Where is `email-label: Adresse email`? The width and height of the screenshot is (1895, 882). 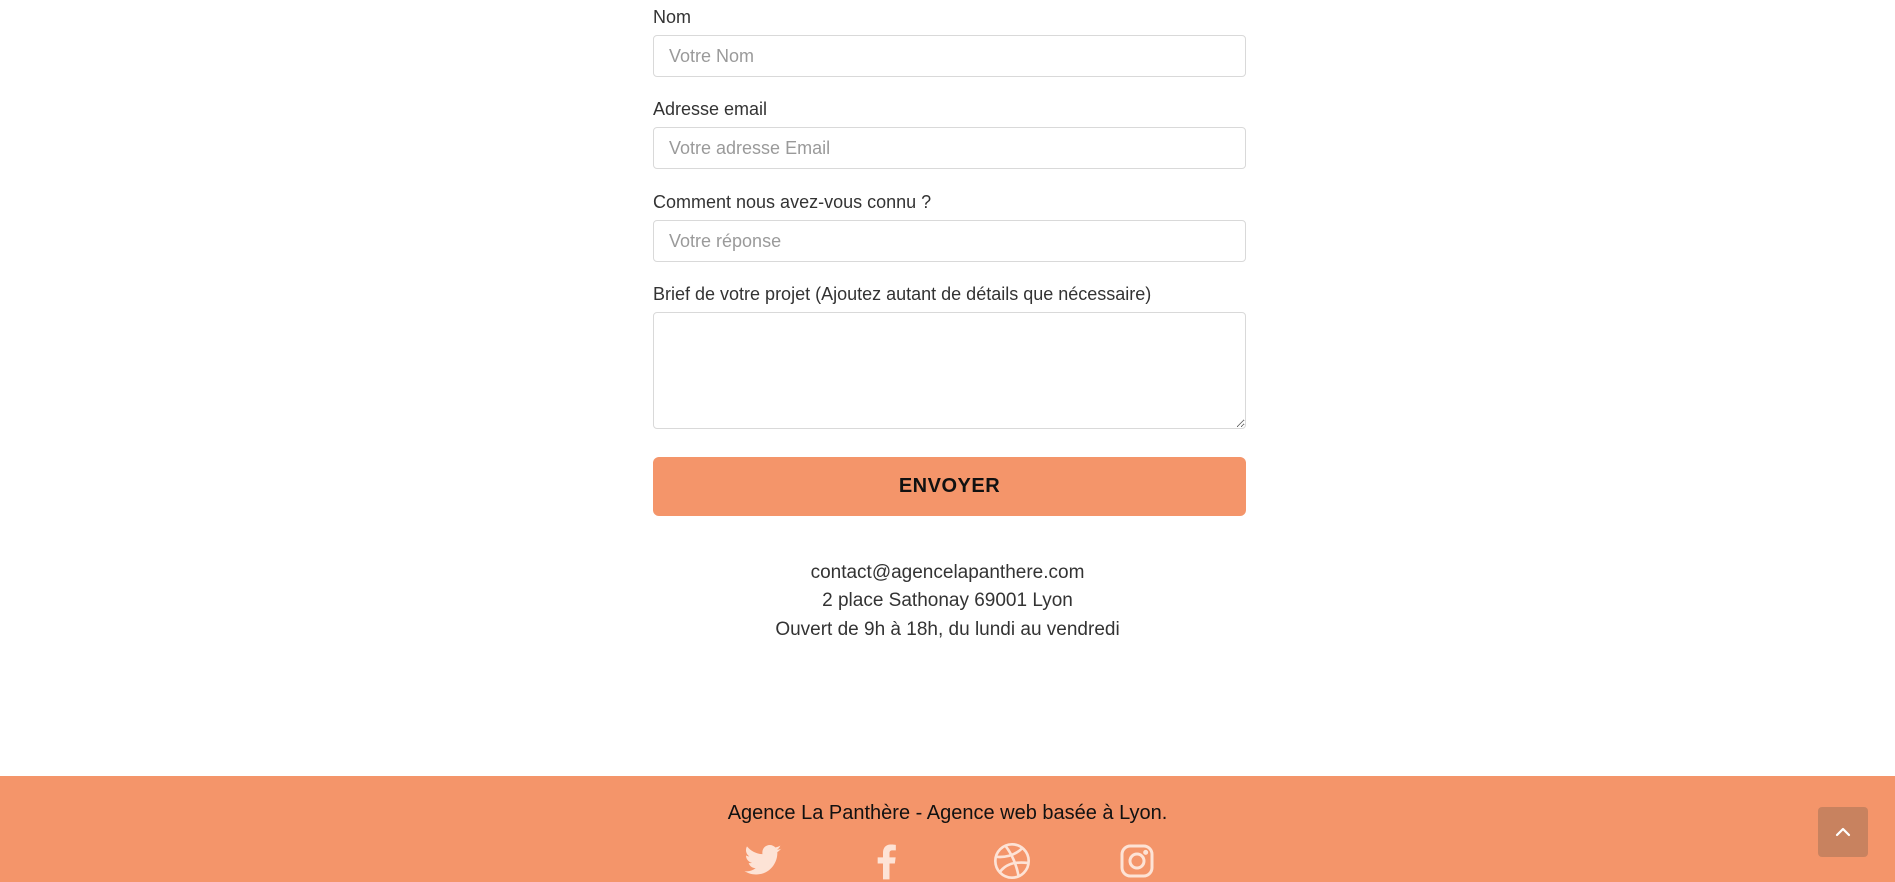
email-label: Adresse email is located at coordinates (710, 109).